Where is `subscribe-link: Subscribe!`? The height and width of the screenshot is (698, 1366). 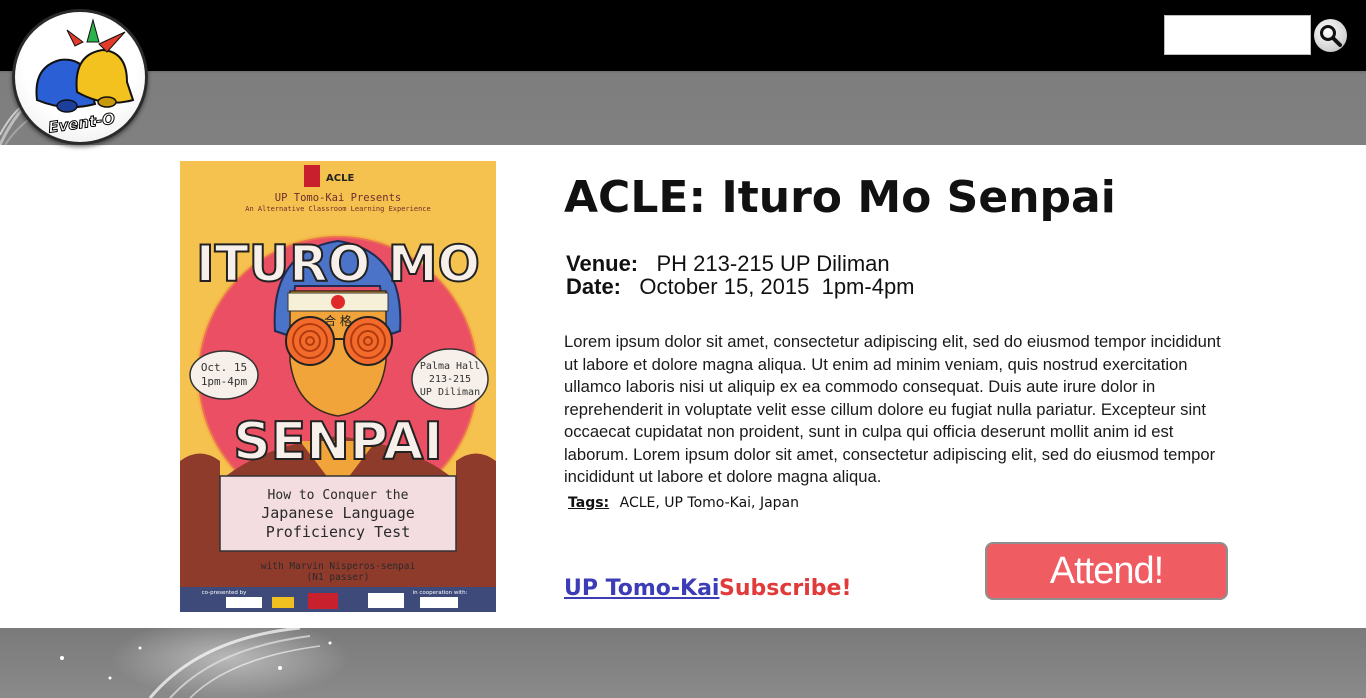
subscribe-link: Subscribe! is located at coordinates (785, 588).